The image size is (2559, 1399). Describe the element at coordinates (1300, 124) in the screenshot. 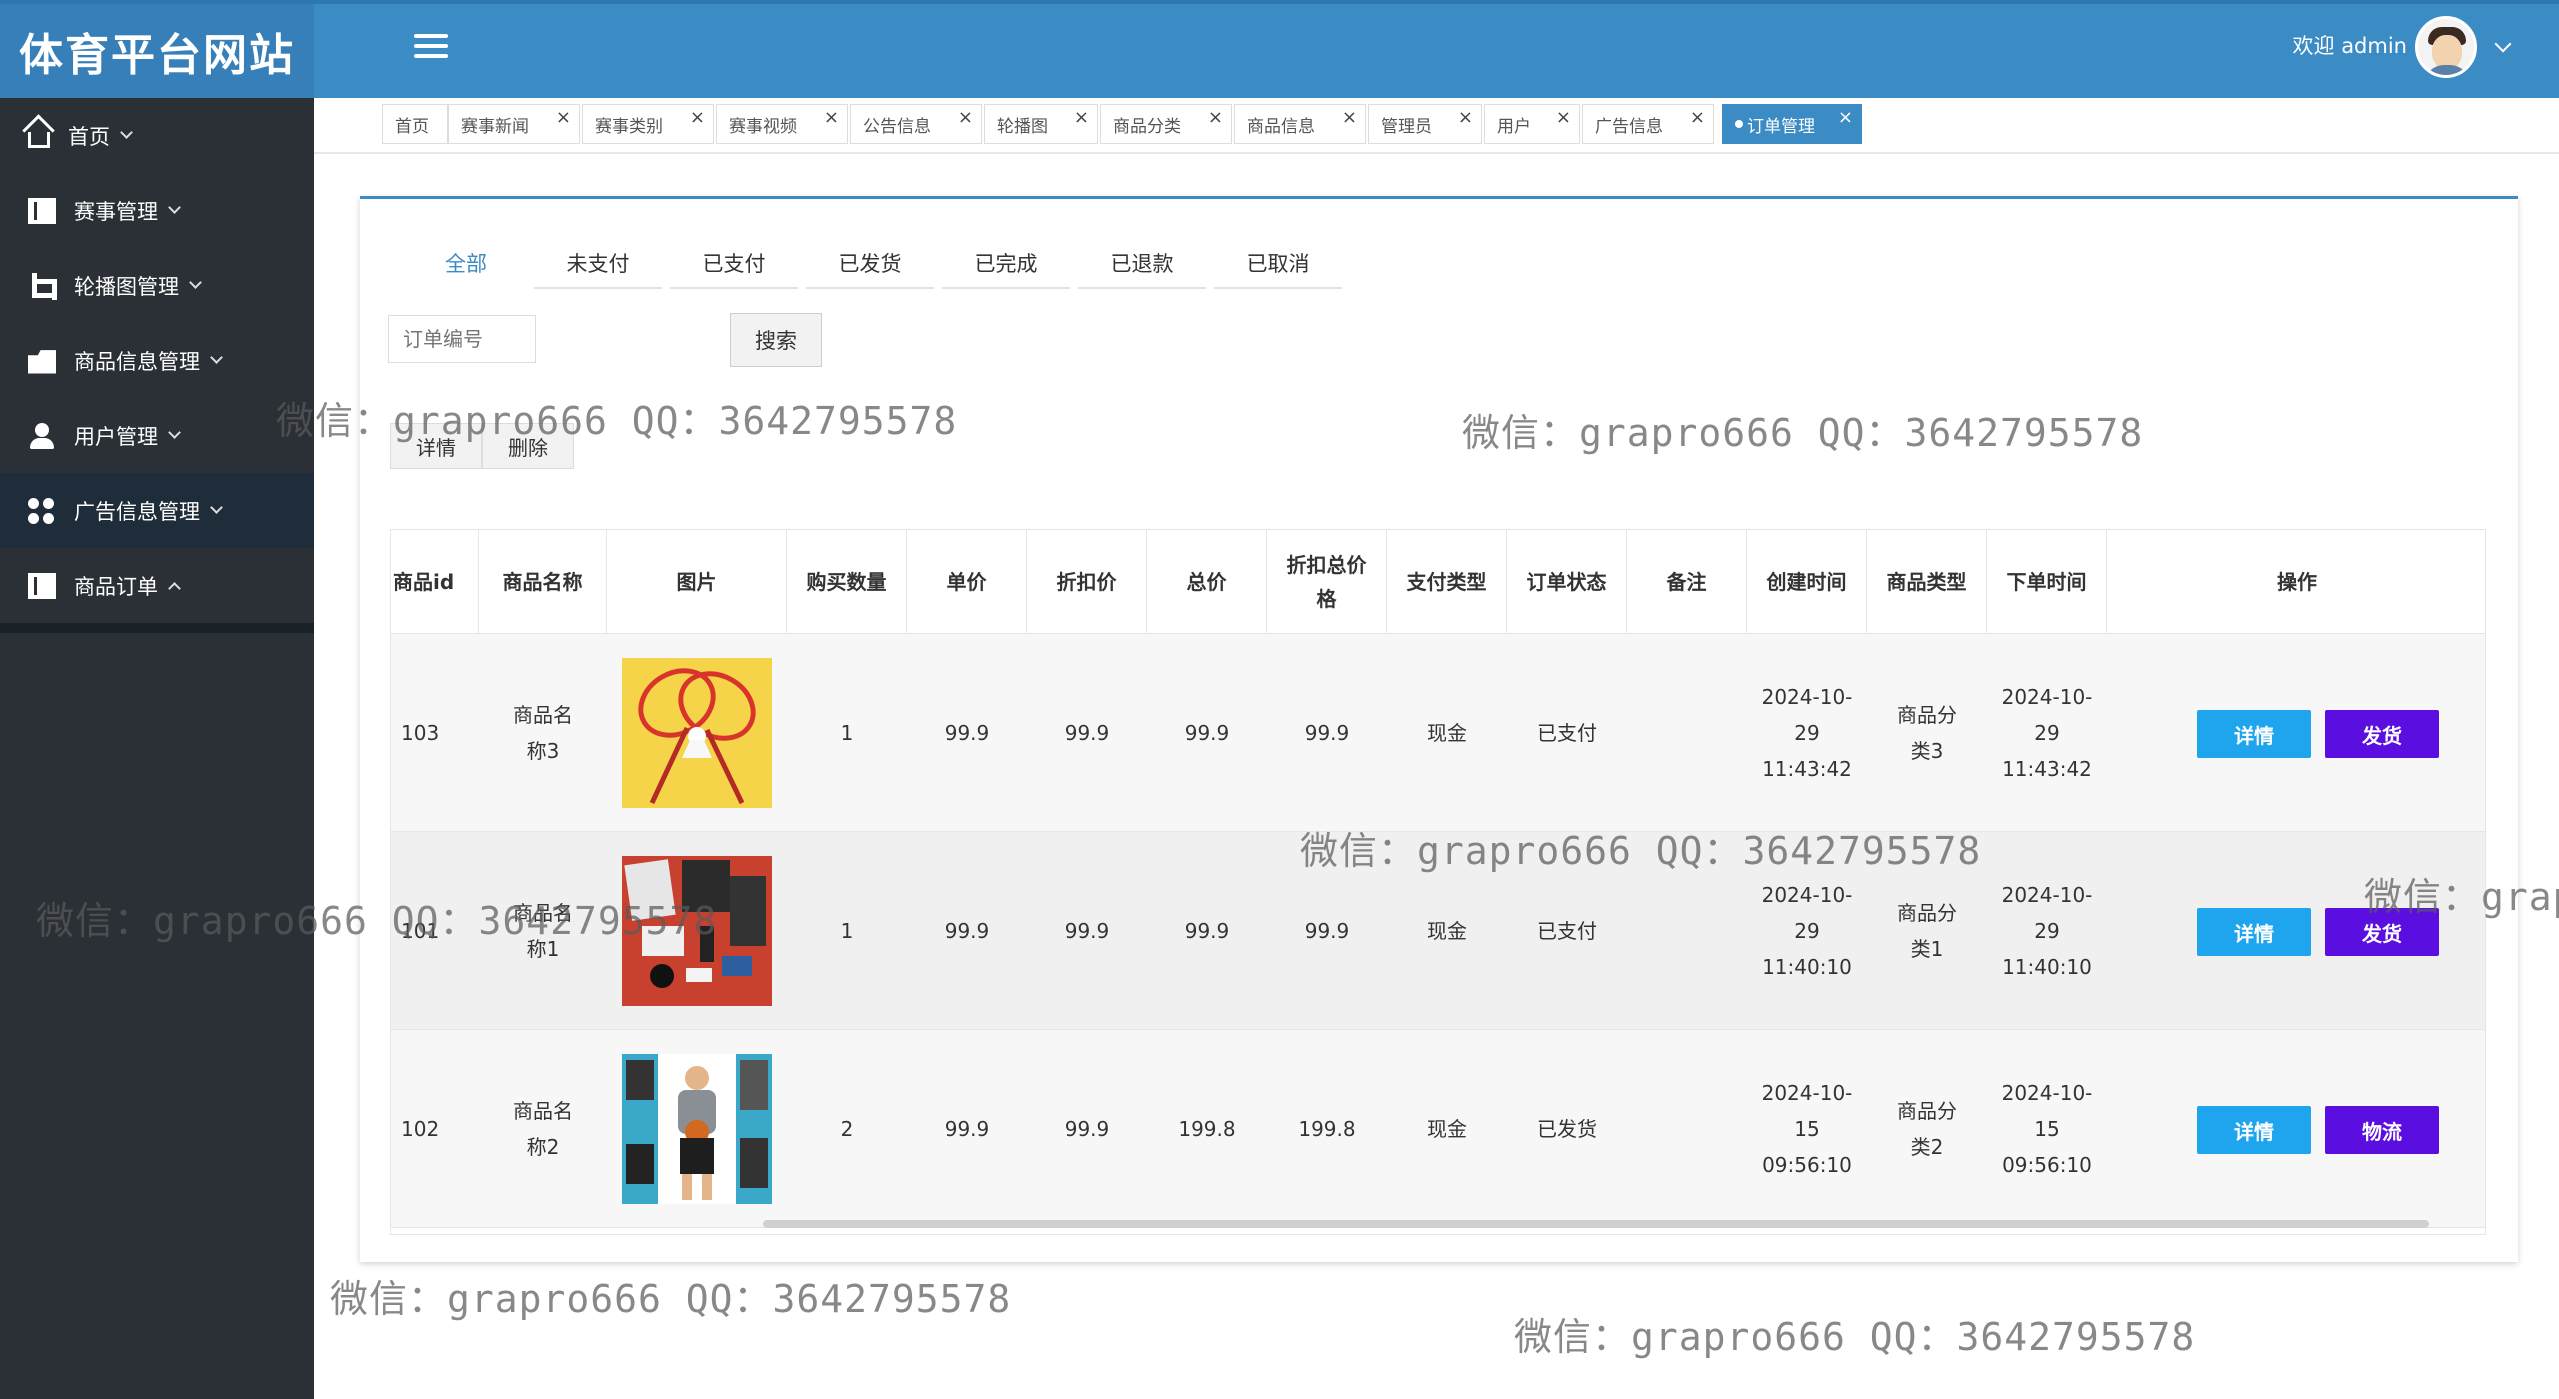

I see `tab-product-info: 商品信息 ×` at that location.